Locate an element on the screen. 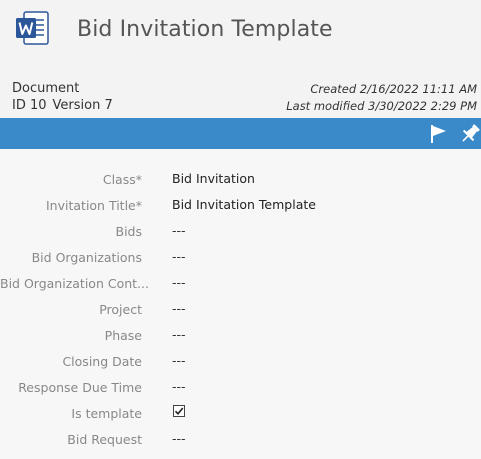 The image size is (481, 459). flag-icon is located at coordinates (439, 134).